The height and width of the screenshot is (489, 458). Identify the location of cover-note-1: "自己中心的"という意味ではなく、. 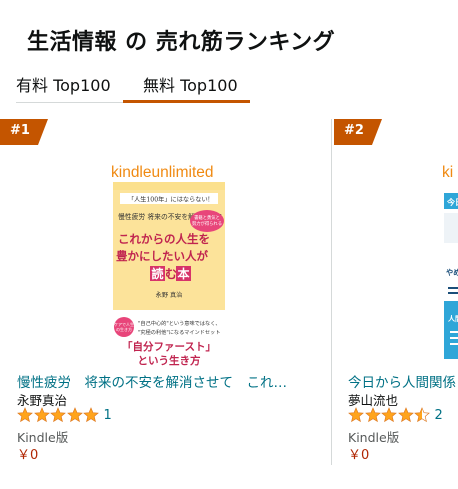
(179, 323).